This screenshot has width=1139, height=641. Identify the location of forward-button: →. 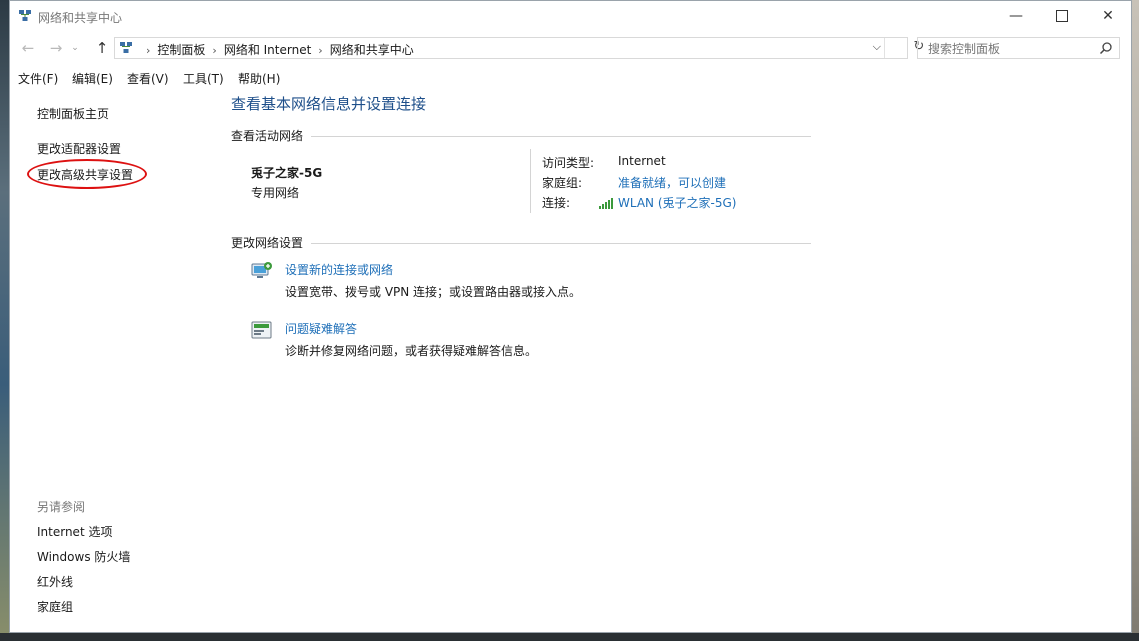
(56, 48).